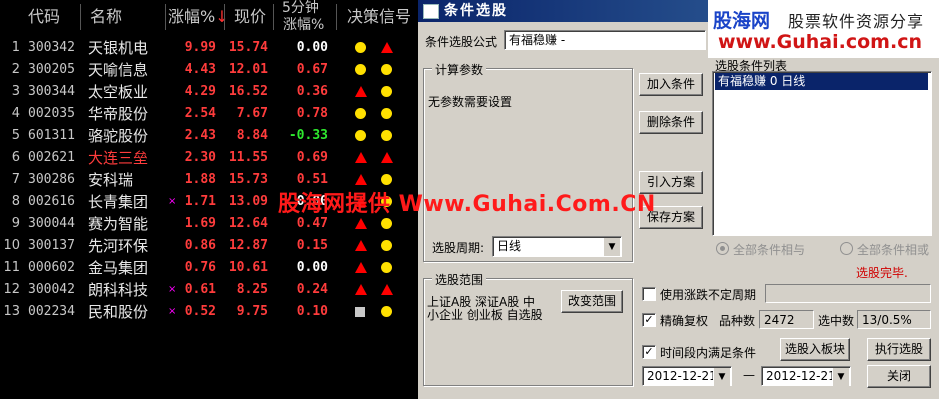 Image resolution: width=939 pixels, height=399 pixels. What do you see at coordinates (509, 246) in the screenshot?
I see `period-value: 日线` at bounding box center [509, 246].